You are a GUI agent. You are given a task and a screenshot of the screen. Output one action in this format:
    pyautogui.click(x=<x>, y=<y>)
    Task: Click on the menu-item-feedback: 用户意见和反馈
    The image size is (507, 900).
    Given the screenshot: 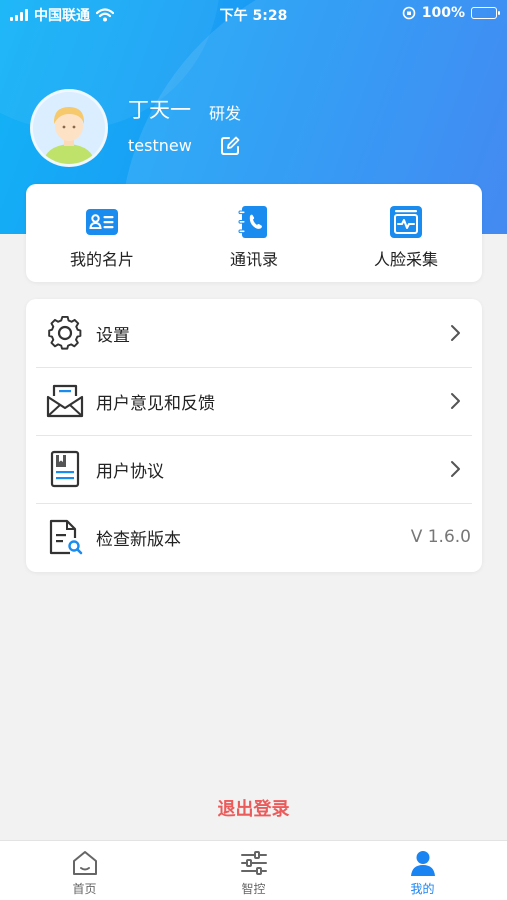 What is the action you would take?
    pyautogui.click(x=254, y=401)
    